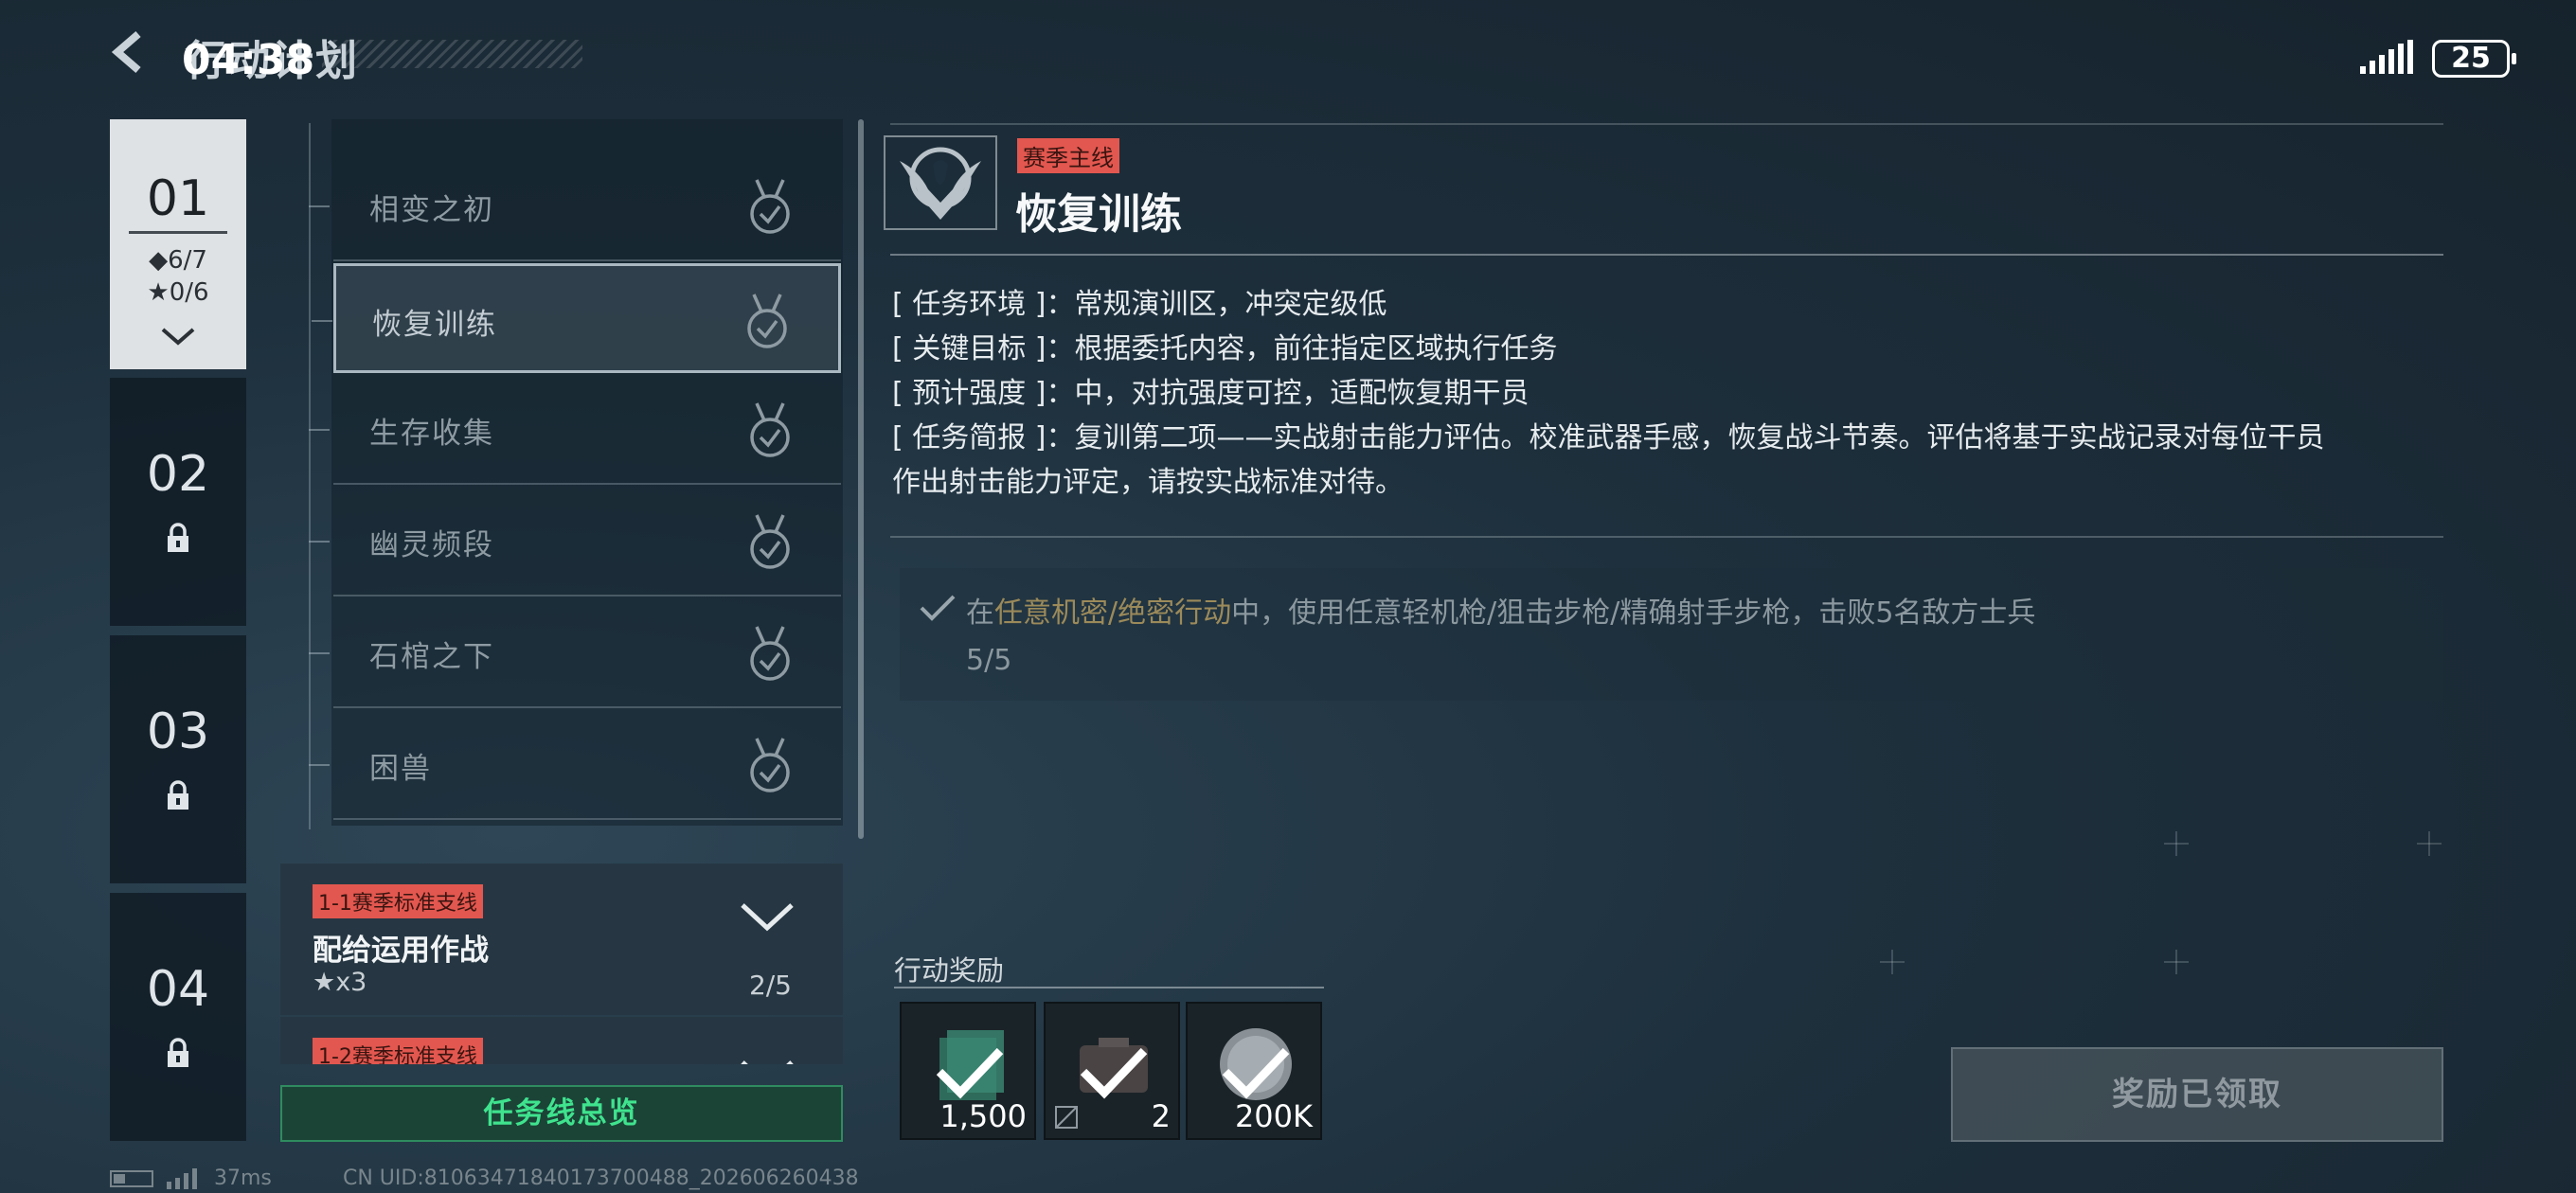 Image resolution: width=2576 pixels, height=1193 pixels. I want to click on branch-progress: 2/5, so click(770, 985).